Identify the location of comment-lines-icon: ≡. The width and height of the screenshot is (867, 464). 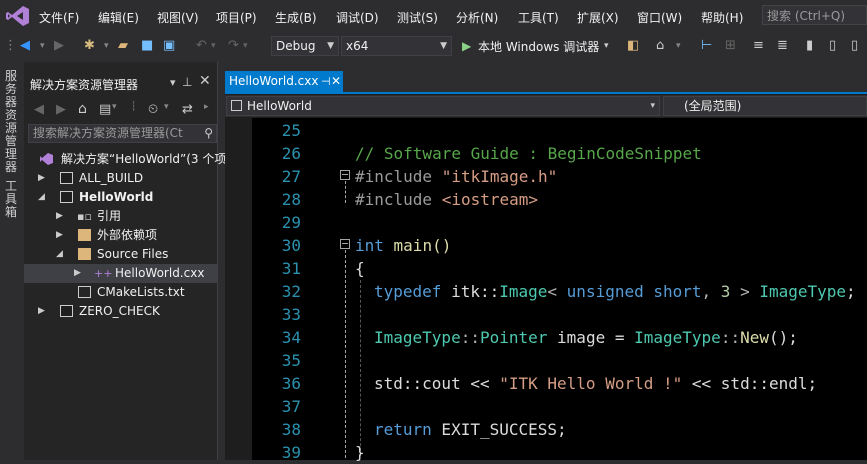
(758, 46).